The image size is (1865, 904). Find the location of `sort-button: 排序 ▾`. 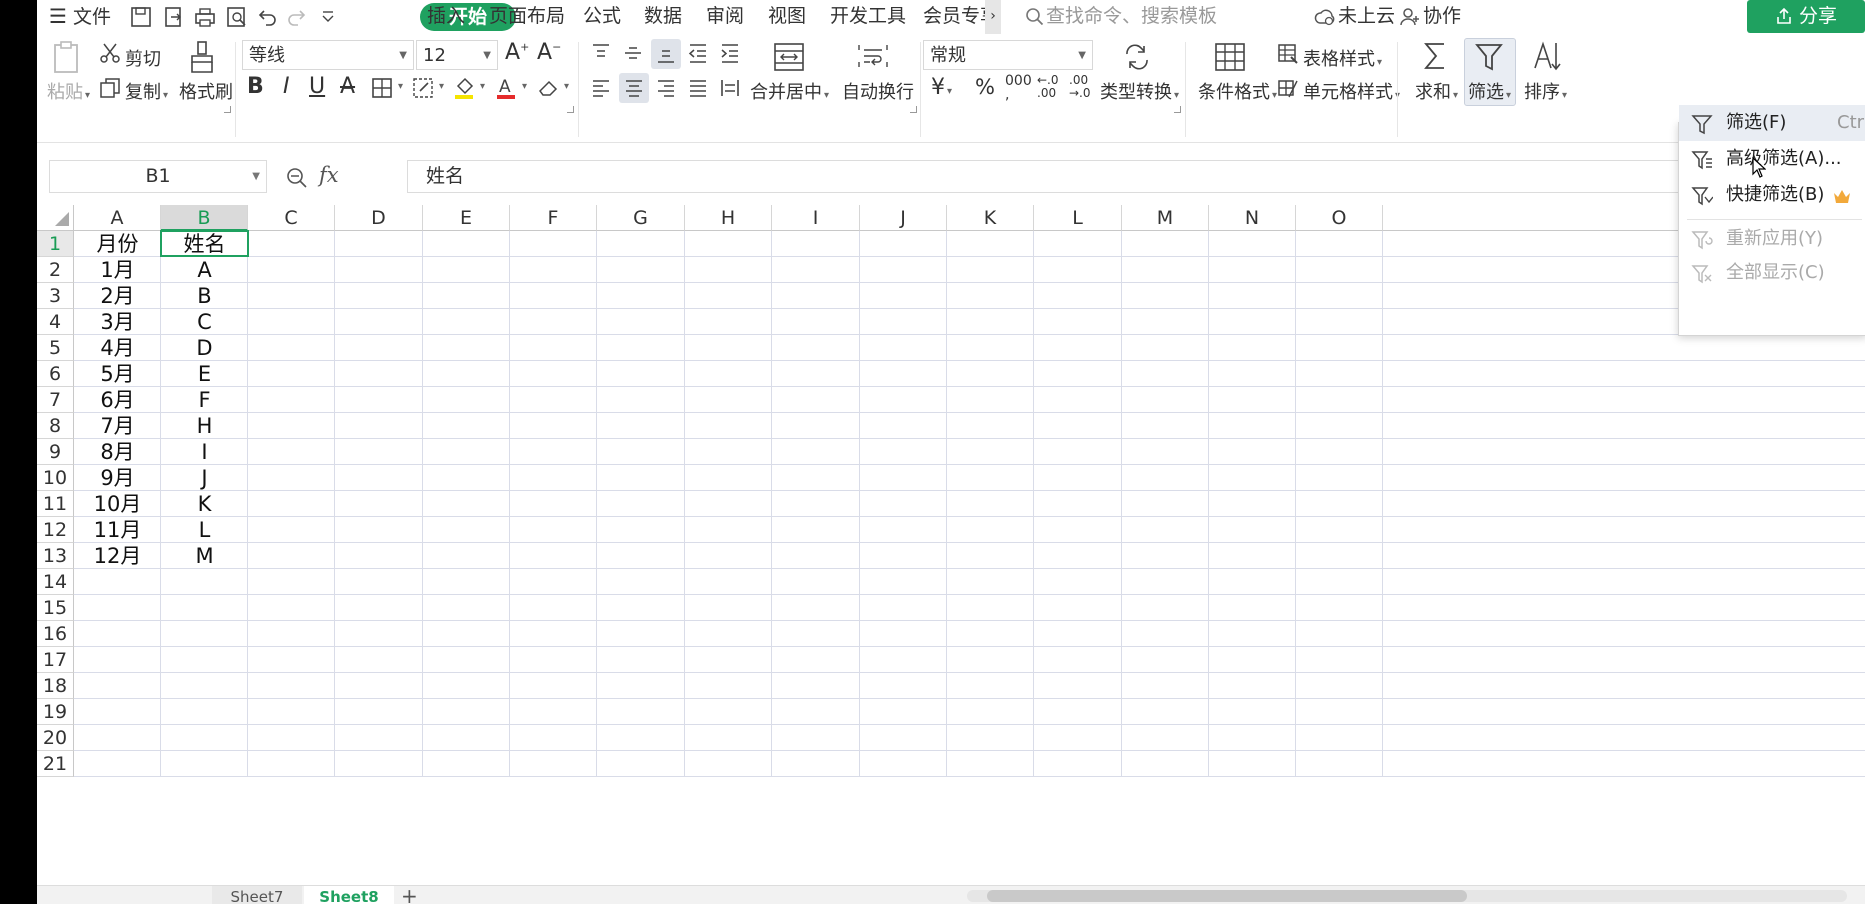

sort-button: 排序 ▾ is located at coordinates (1545, 91).